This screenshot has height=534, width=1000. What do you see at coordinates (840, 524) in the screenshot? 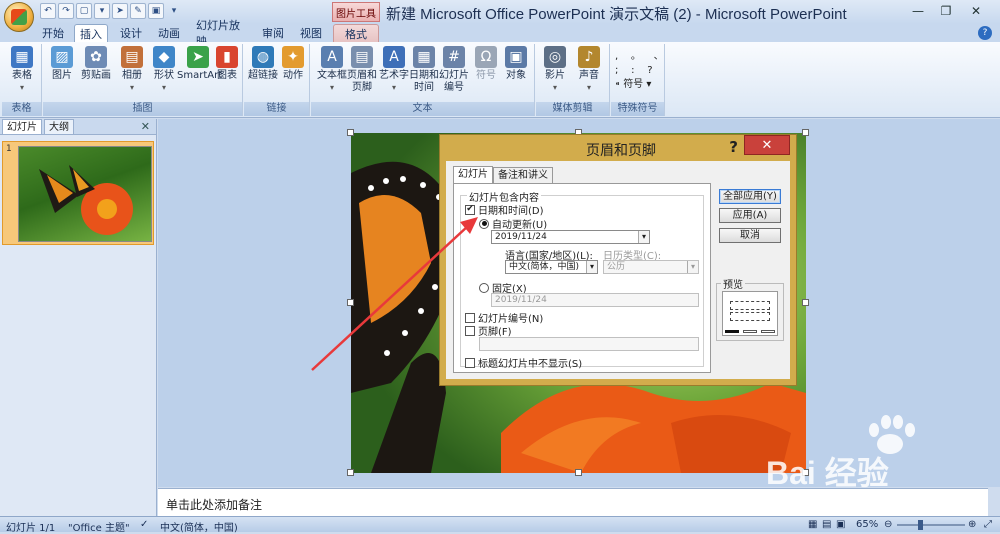
I see `slideshow-view-icon: ▣` at bounding box center [840, 524].